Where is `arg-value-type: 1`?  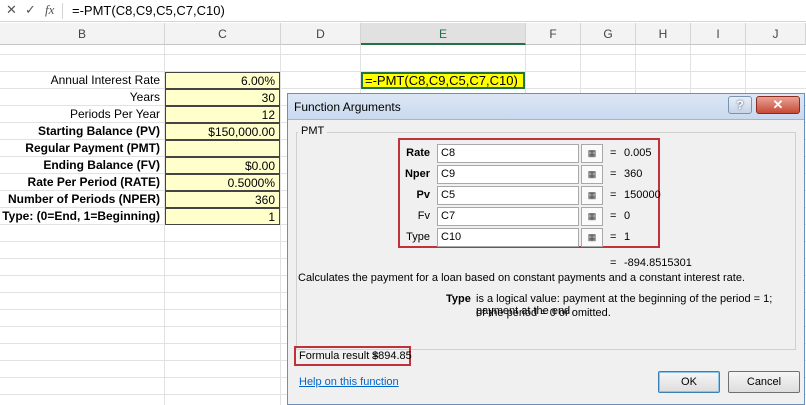
arg-value-type: 1 is located at coordinates (627, 237).